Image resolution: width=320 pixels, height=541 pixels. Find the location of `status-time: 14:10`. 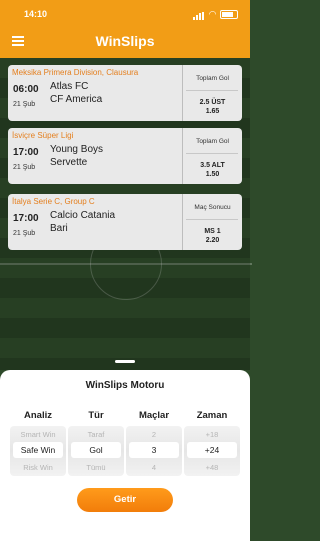

status-time: 14:10 is located at coordinates (36, 14).